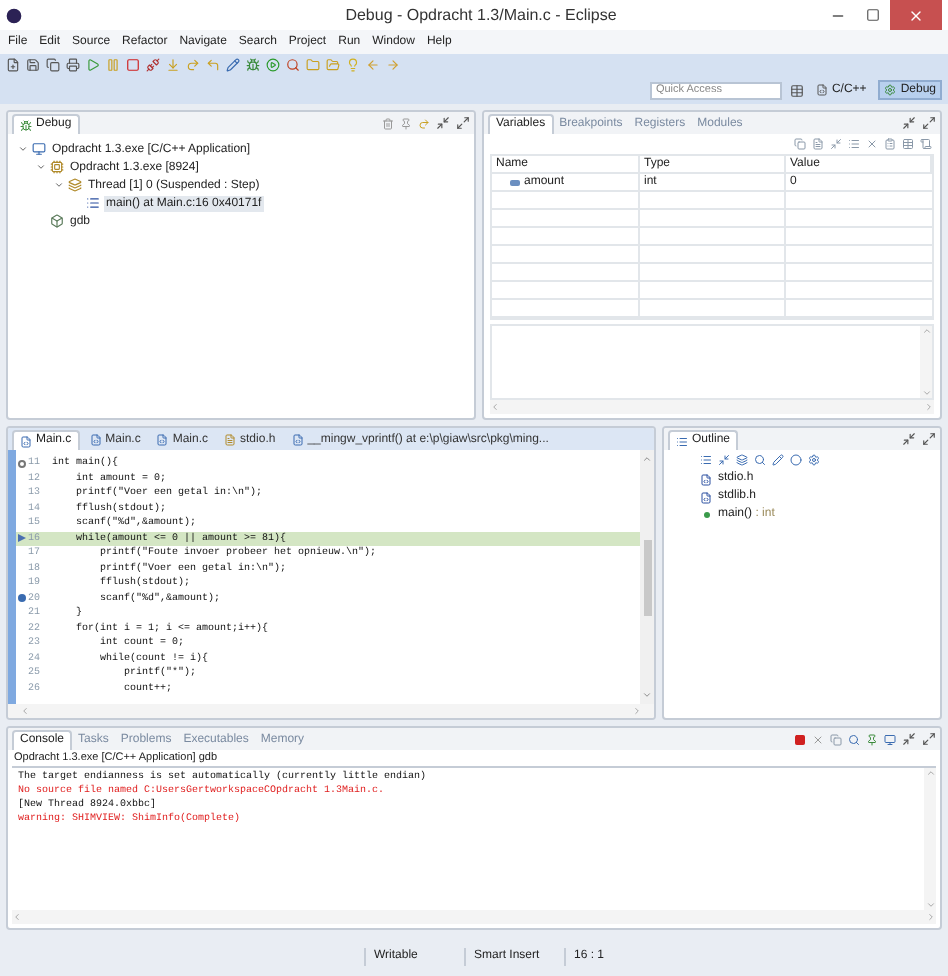  What do you see at coordinates (353, 65) in the screenshot?
I see `lightbulb-icon` at bounding box center [353, 65].